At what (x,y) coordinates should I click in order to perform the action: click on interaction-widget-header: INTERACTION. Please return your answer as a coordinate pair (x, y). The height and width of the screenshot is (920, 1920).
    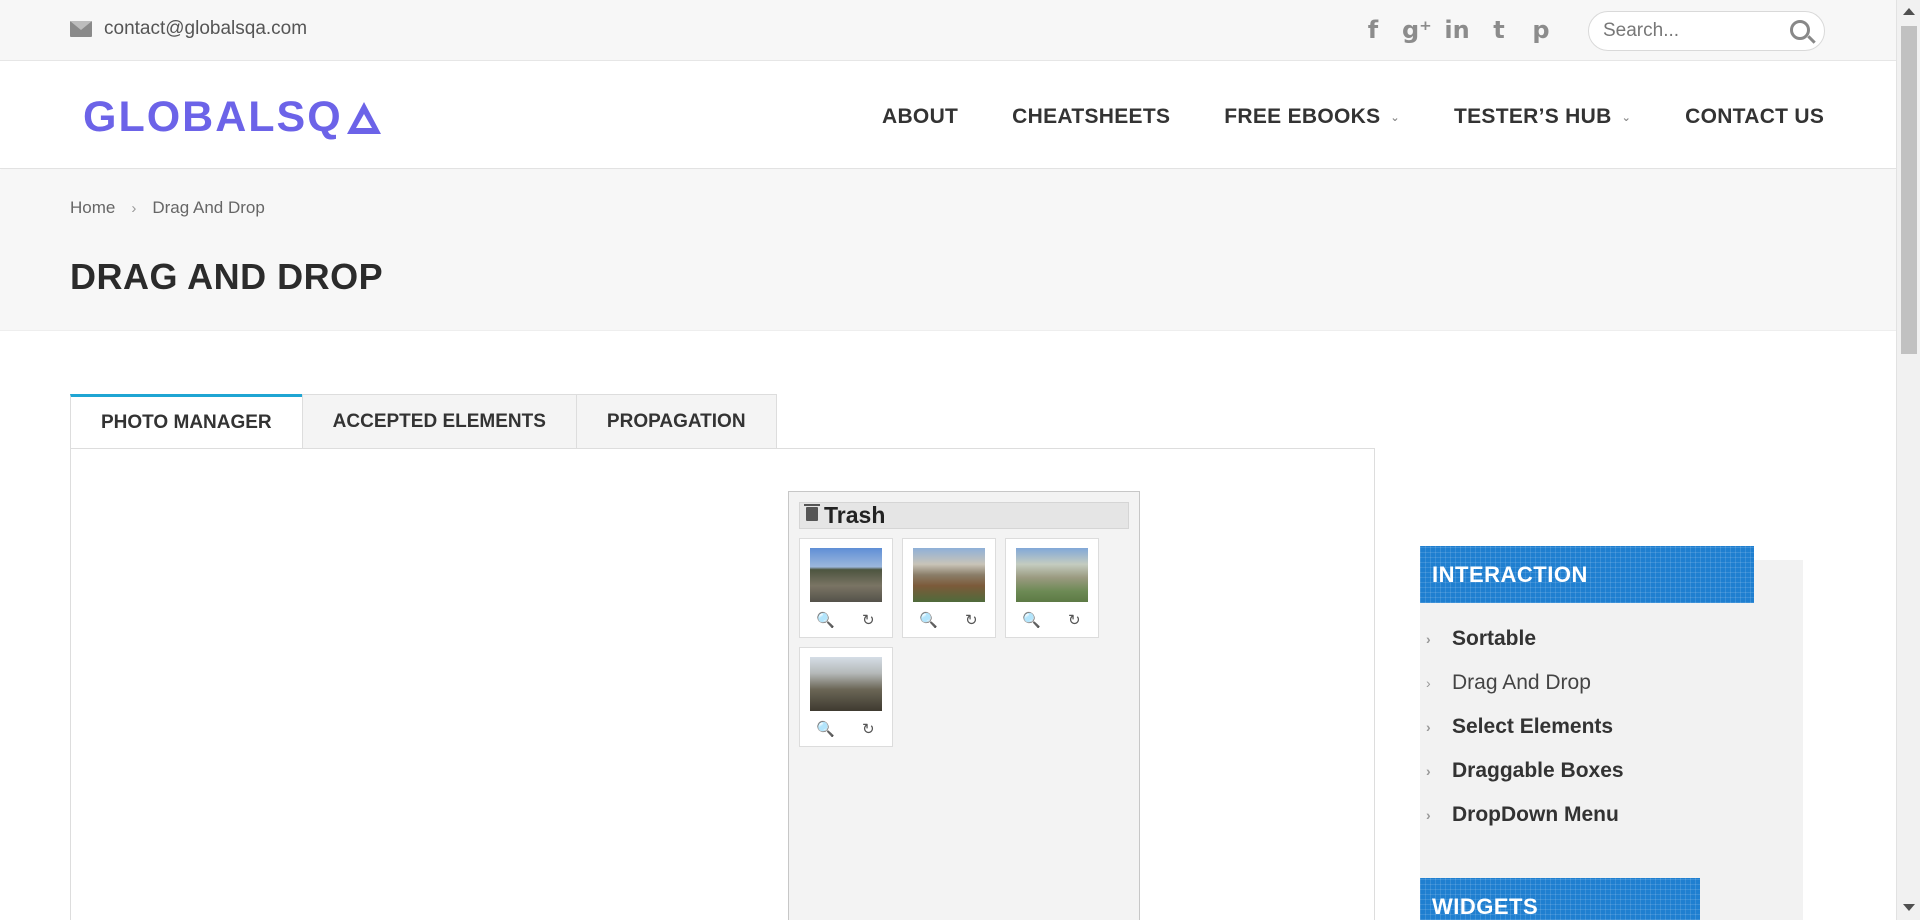
    Looking at the image, I should click on (1587, 574).